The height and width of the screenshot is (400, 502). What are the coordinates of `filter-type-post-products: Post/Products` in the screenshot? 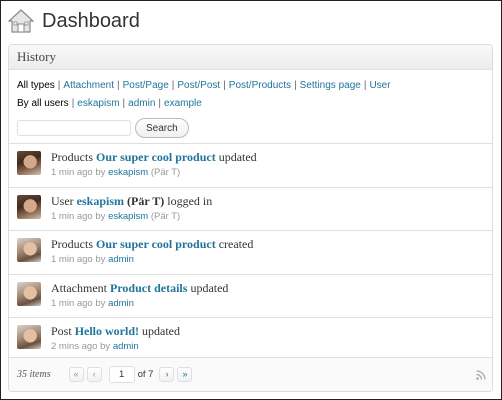 It's located at (260, 85).